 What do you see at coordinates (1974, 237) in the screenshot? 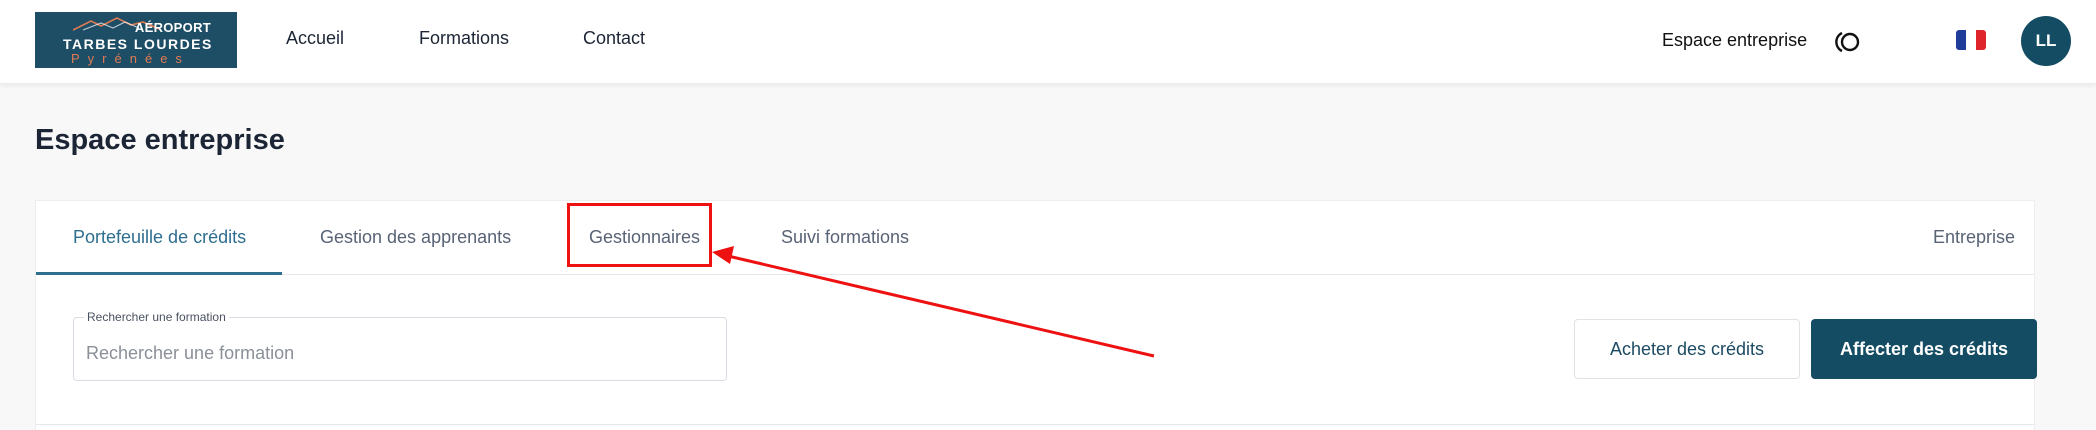
I see `tab-entreprise: Entreprise` at bounding box center [1974, 237].